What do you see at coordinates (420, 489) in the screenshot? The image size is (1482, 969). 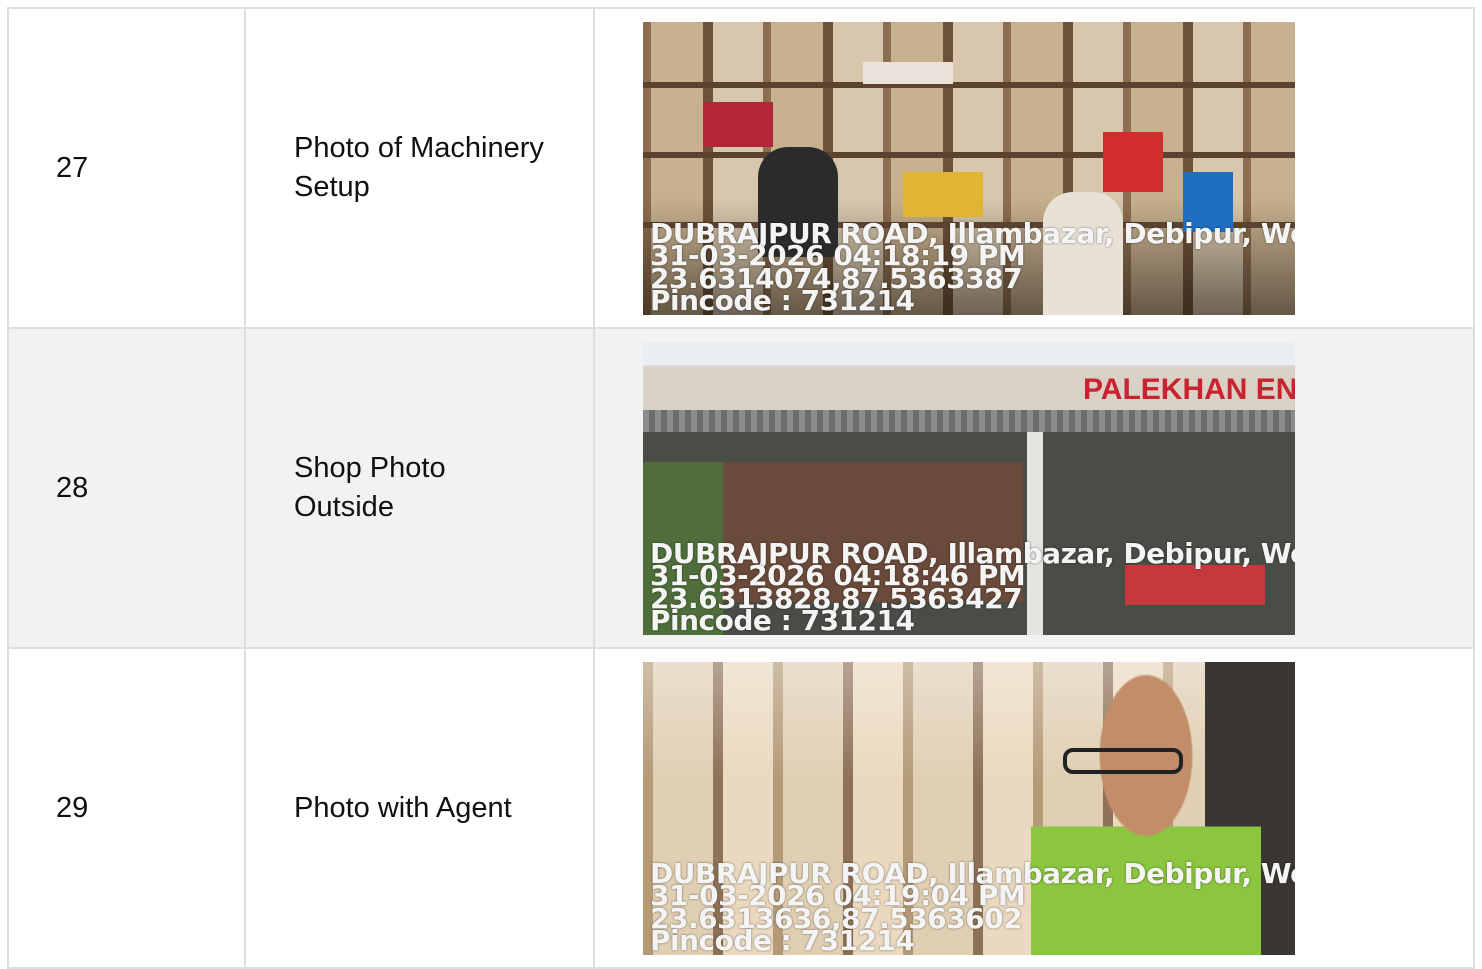 I see `row-label: Shop Photo Outside` at bounding box center [420, 489].